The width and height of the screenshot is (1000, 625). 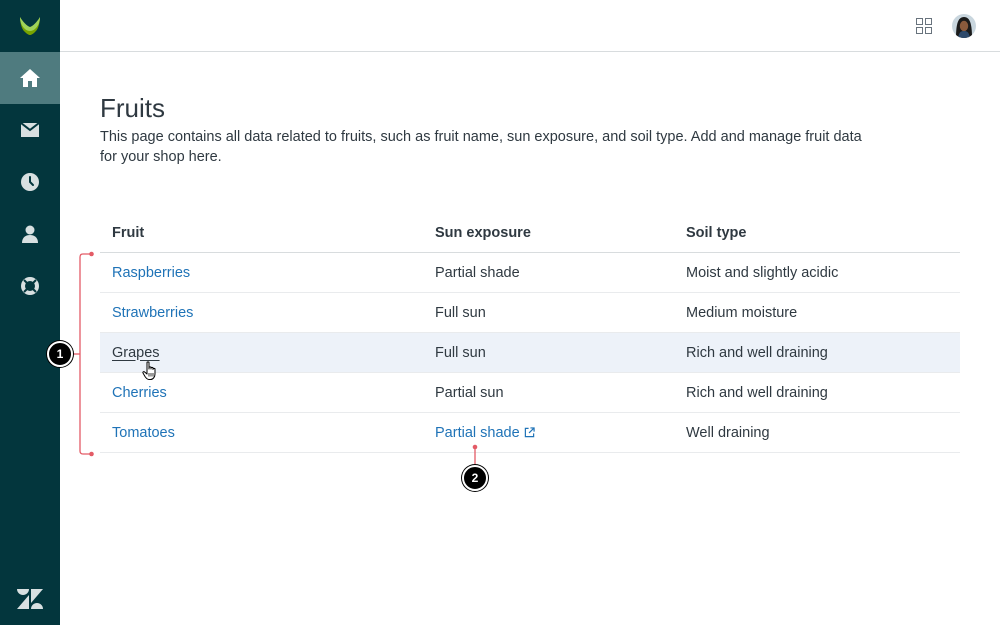 I want to click on soil-type-cell: Medium moisture, so click(x=742, y=312).